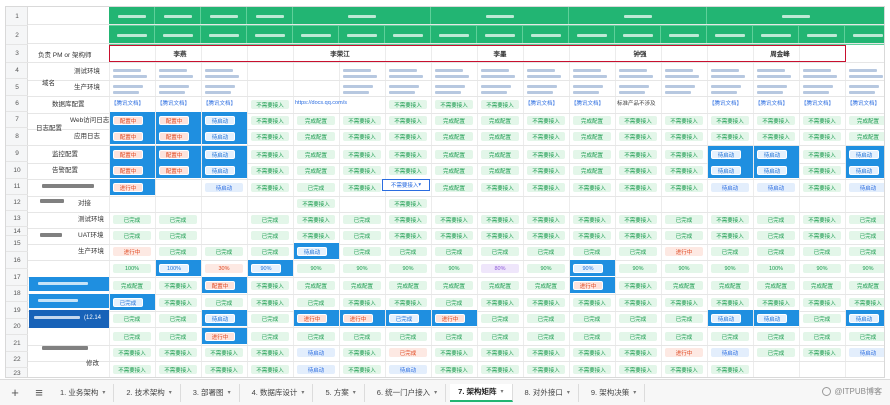 This screenshot has height=405, width=890. I want to click on sheet-tab: 9. 架构决策 ▾, so click(614, 392).